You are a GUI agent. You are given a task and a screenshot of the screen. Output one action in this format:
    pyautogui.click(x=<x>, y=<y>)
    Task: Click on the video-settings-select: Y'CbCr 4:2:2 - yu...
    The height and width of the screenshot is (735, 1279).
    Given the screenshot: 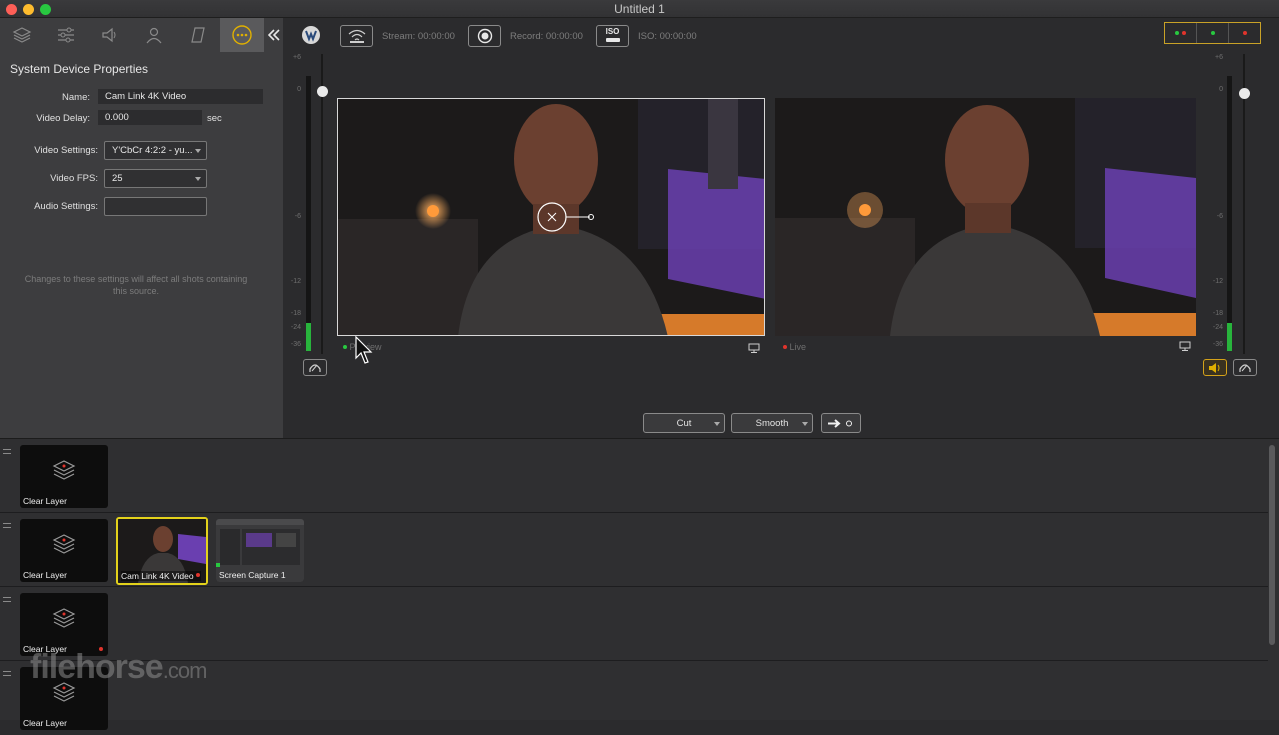 What is the action you would take?
    pyautogui.click(x=155, y=150)
    